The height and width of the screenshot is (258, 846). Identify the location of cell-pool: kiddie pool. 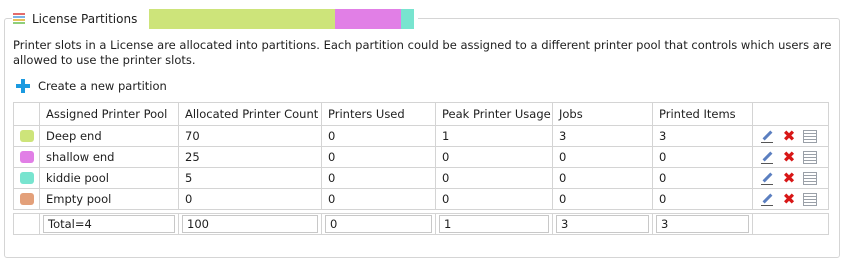
(109, 178).